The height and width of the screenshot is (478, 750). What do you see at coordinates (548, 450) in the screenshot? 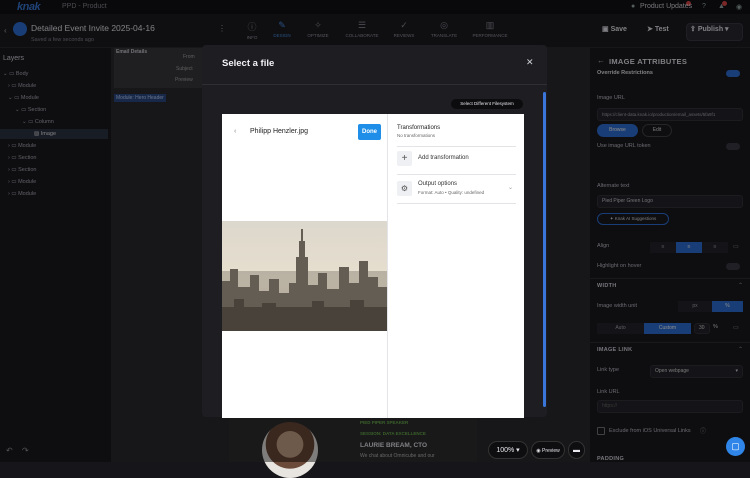
I see `preview-button: ◉ Preview` at bounding box center [548, 450].